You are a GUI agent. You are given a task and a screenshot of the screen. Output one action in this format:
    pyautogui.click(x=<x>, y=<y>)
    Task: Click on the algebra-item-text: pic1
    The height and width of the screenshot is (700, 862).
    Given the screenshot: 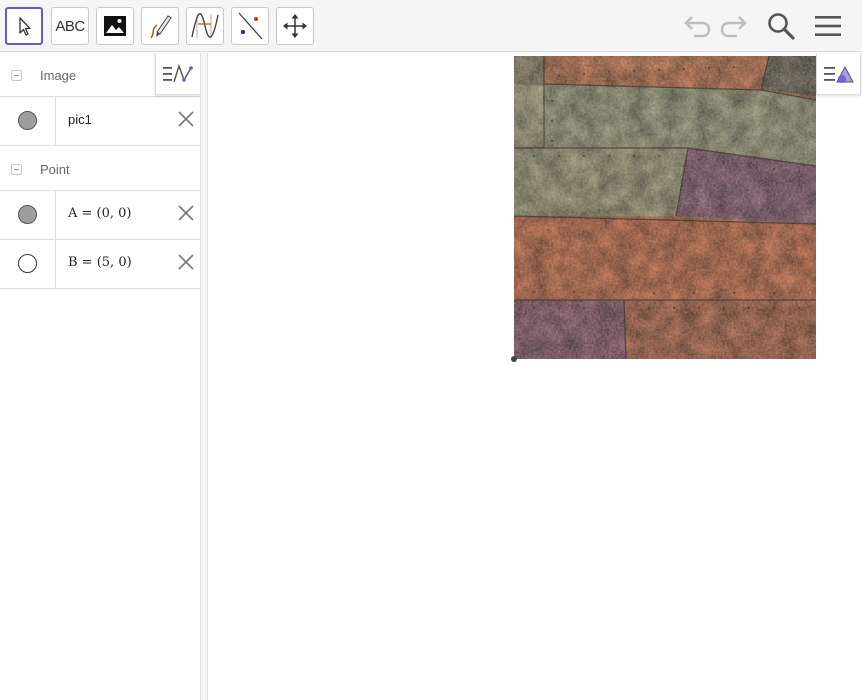 What is the action you would take?
    pyautogui.click(x=80, y=119)
    